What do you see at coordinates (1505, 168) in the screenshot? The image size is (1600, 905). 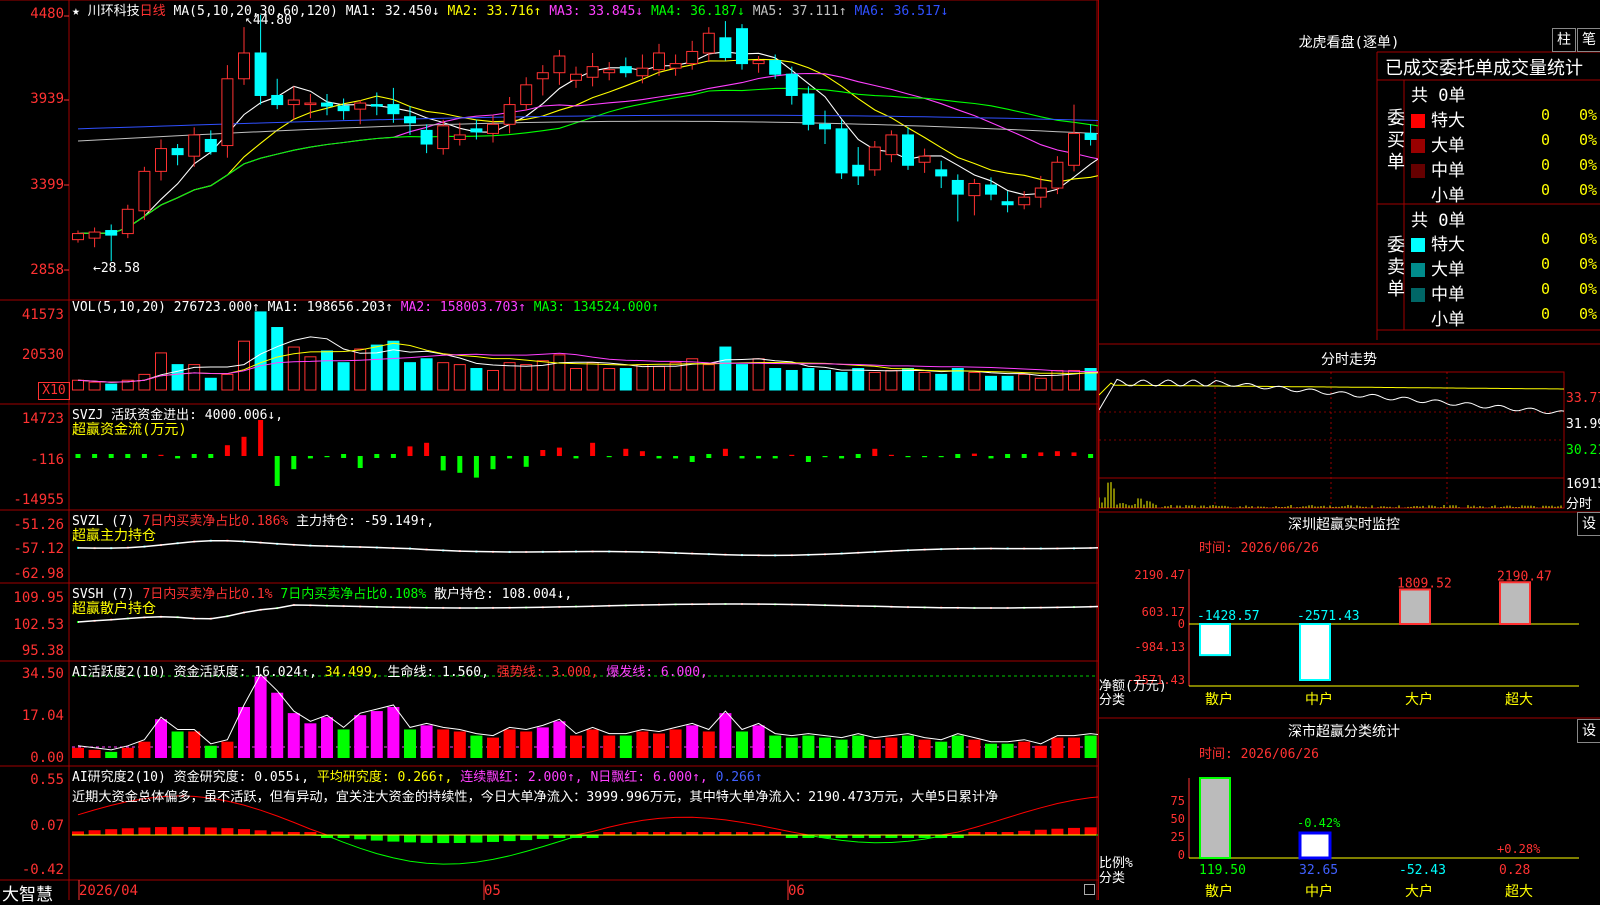 I see `order-row: 中单 0 0%` at bounding box center [1505, 168].